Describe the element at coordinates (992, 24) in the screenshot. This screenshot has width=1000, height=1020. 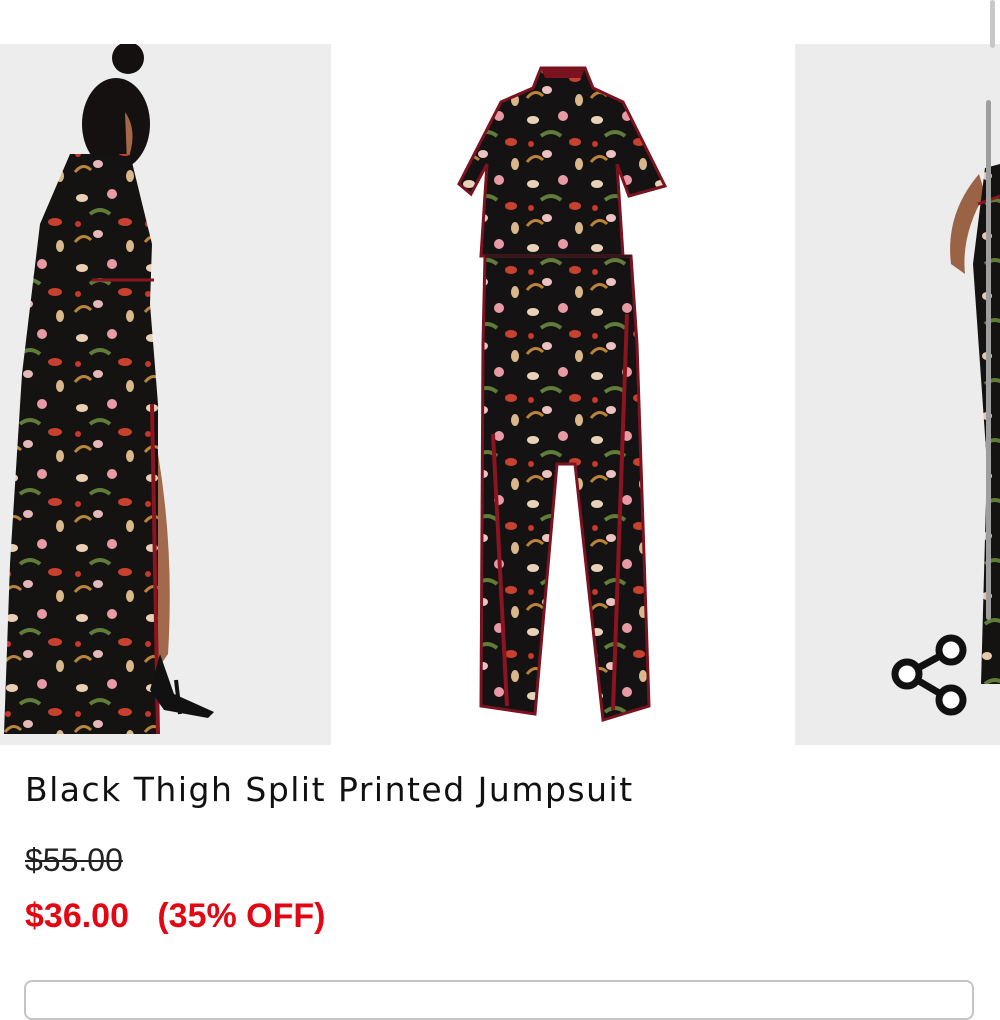
I see `gallery-top-scrollbar` at that location.